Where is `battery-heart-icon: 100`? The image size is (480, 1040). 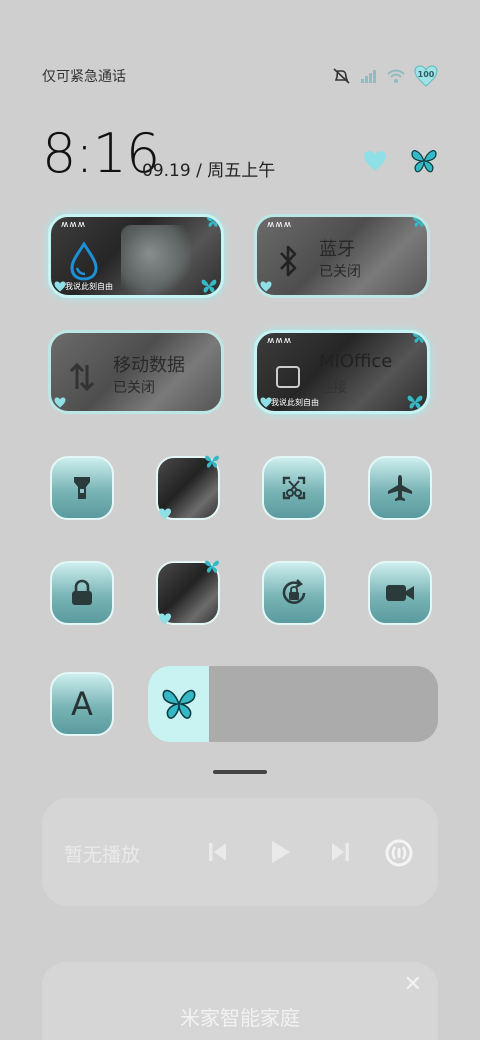
battery-heart-icon: 100 is located at coordinates (426, 76).